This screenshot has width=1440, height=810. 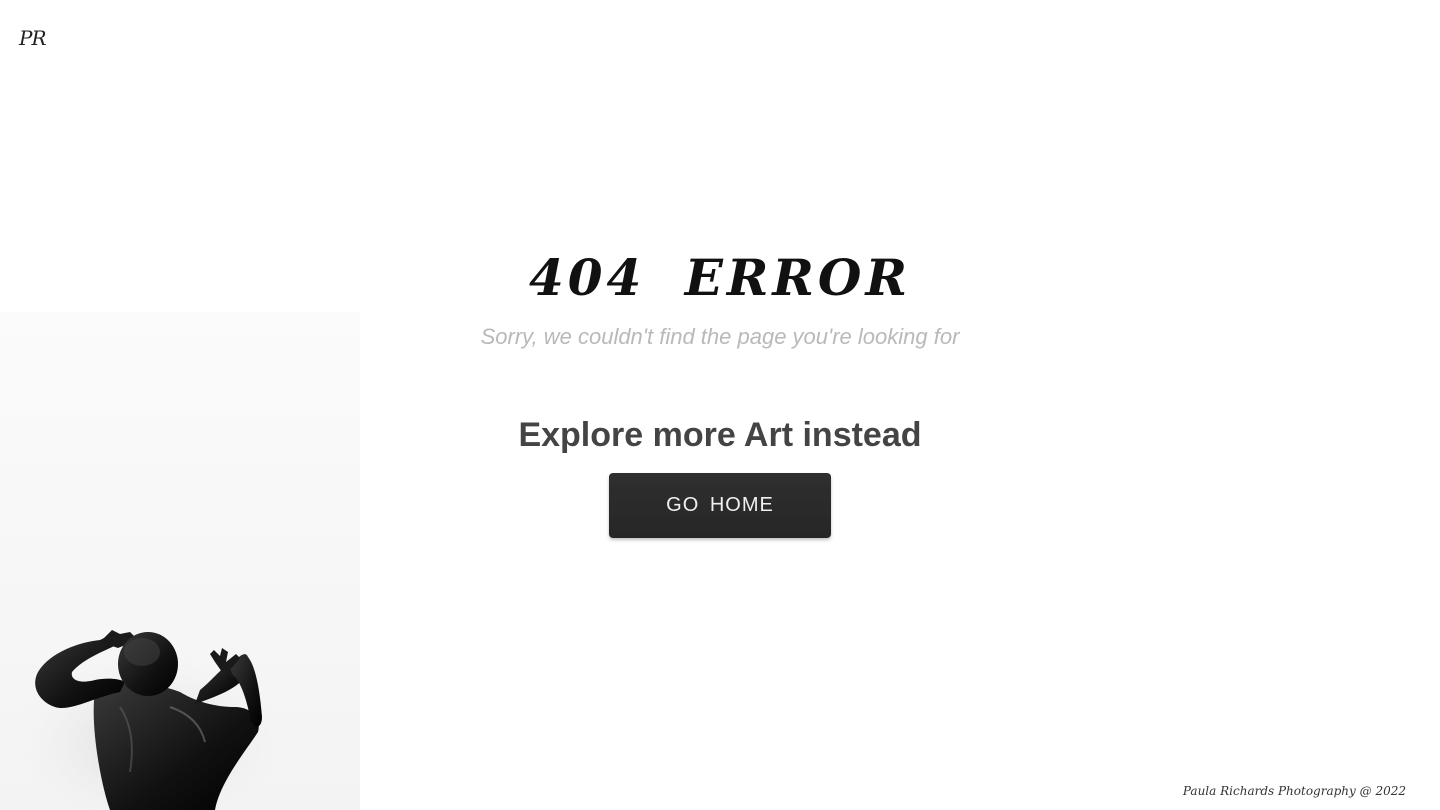 What do you see at coordinates (720, 505) in the screenshot?
I see `go-home-button: GO HOME` at bounding box center [720, 505].